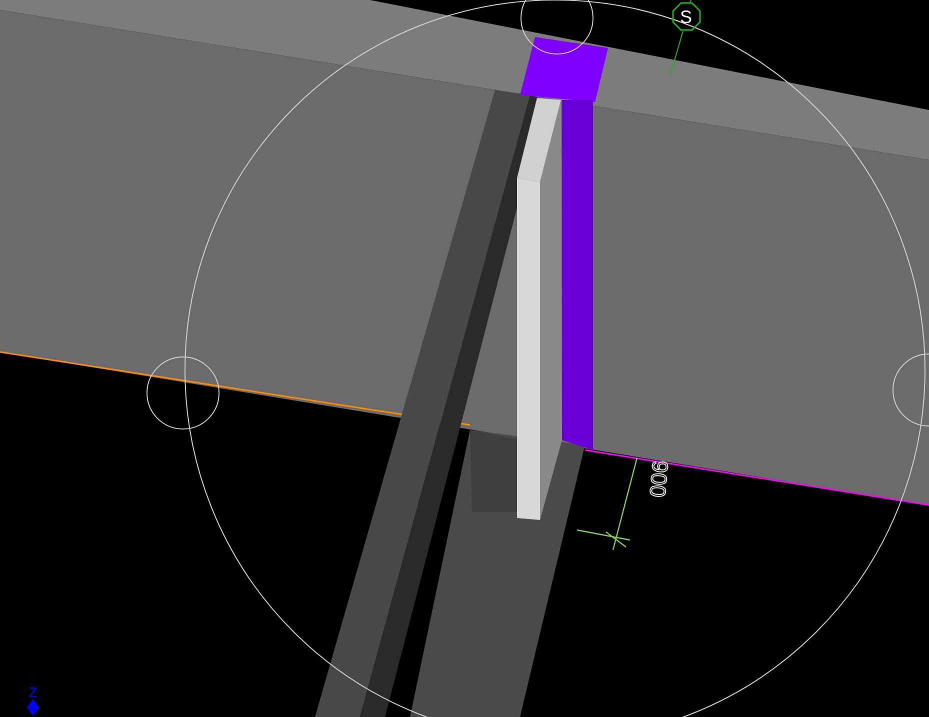  What do you see at coordinates (686, 17) in the screenshot?
I see `north-label: S` at bounding box center [686, 17].